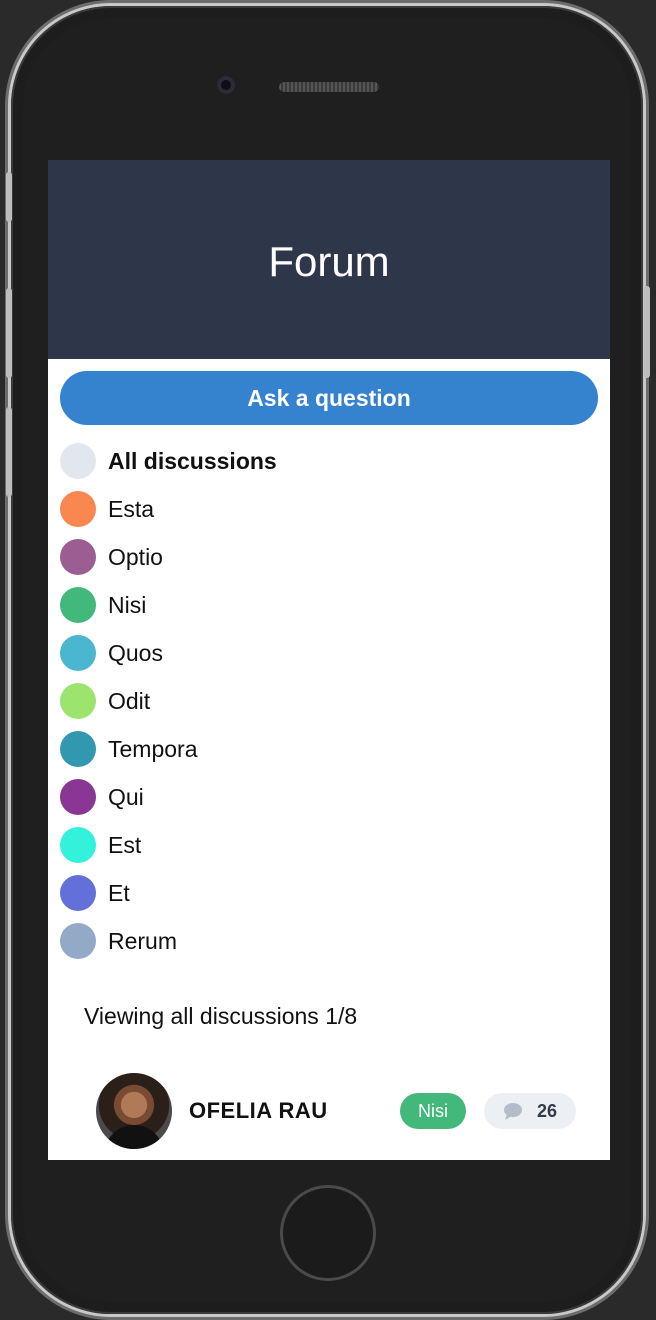  What do you see at coordinates (433, 1111) in the screenshot?
I see `discussion-tag-badge: Nisi` at bounding box center [433, 1111].